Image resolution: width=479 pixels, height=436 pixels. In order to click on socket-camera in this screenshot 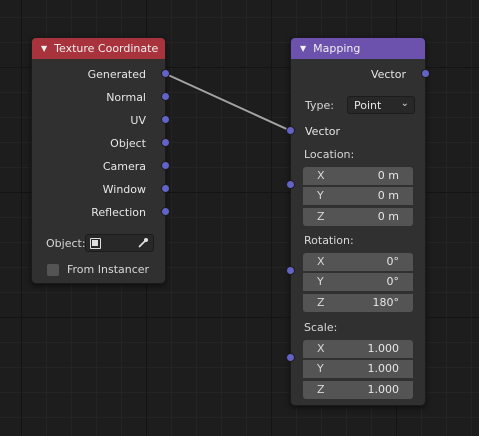, I will do `click(165, 165)`.